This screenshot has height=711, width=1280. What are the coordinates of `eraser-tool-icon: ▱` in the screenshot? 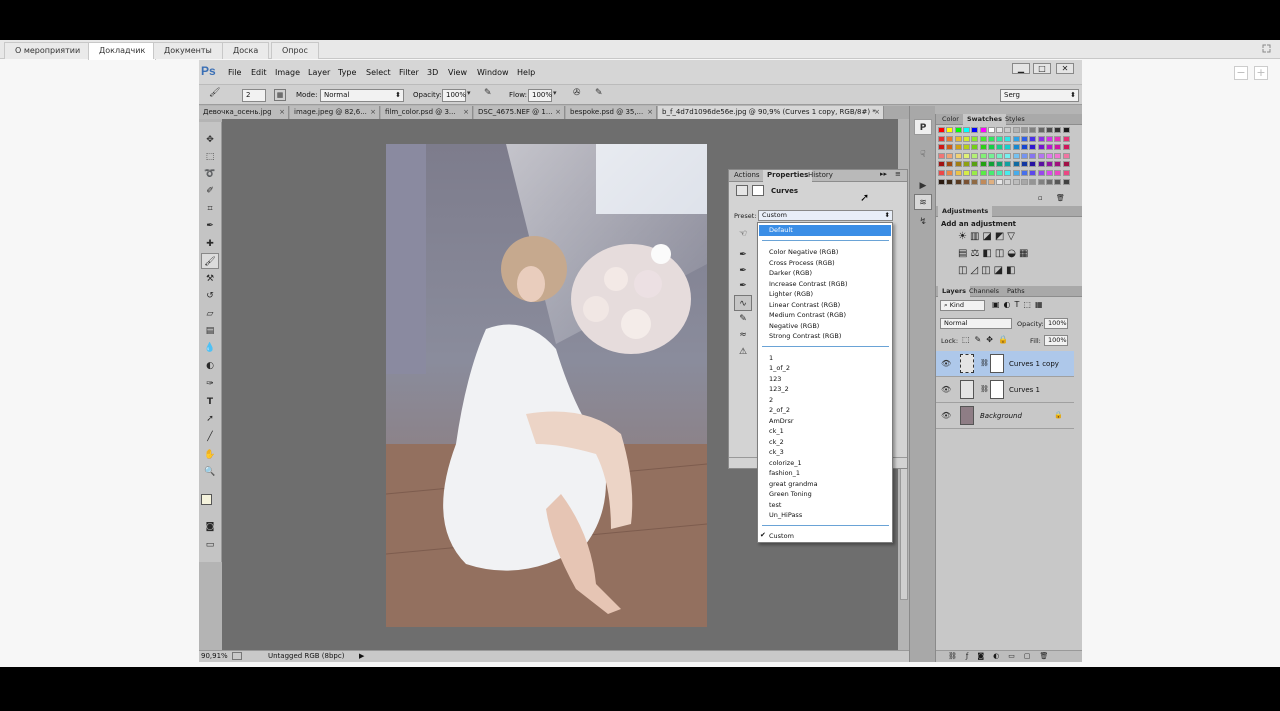 It's located at (210, 314).